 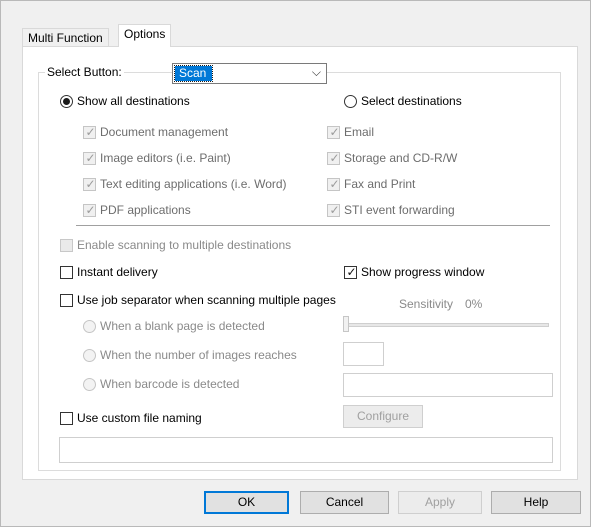 What do you see at coordinates (249, 73) in the screenshot?
I see `select-button-dropdown: Scan ⌵` at bounding box center [249, 73].